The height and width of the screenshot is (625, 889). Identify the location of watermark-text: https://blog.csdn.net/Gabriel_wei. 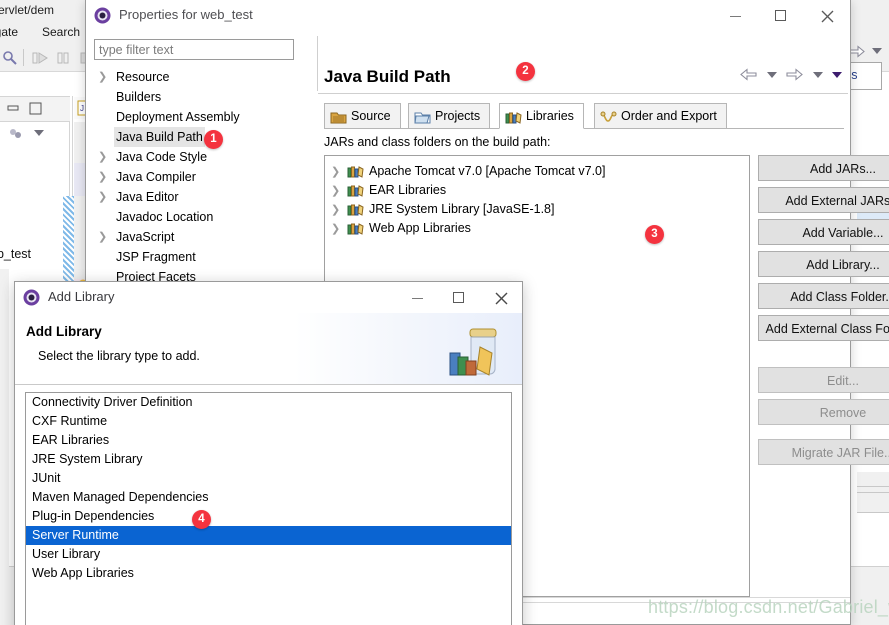
(768, 607).